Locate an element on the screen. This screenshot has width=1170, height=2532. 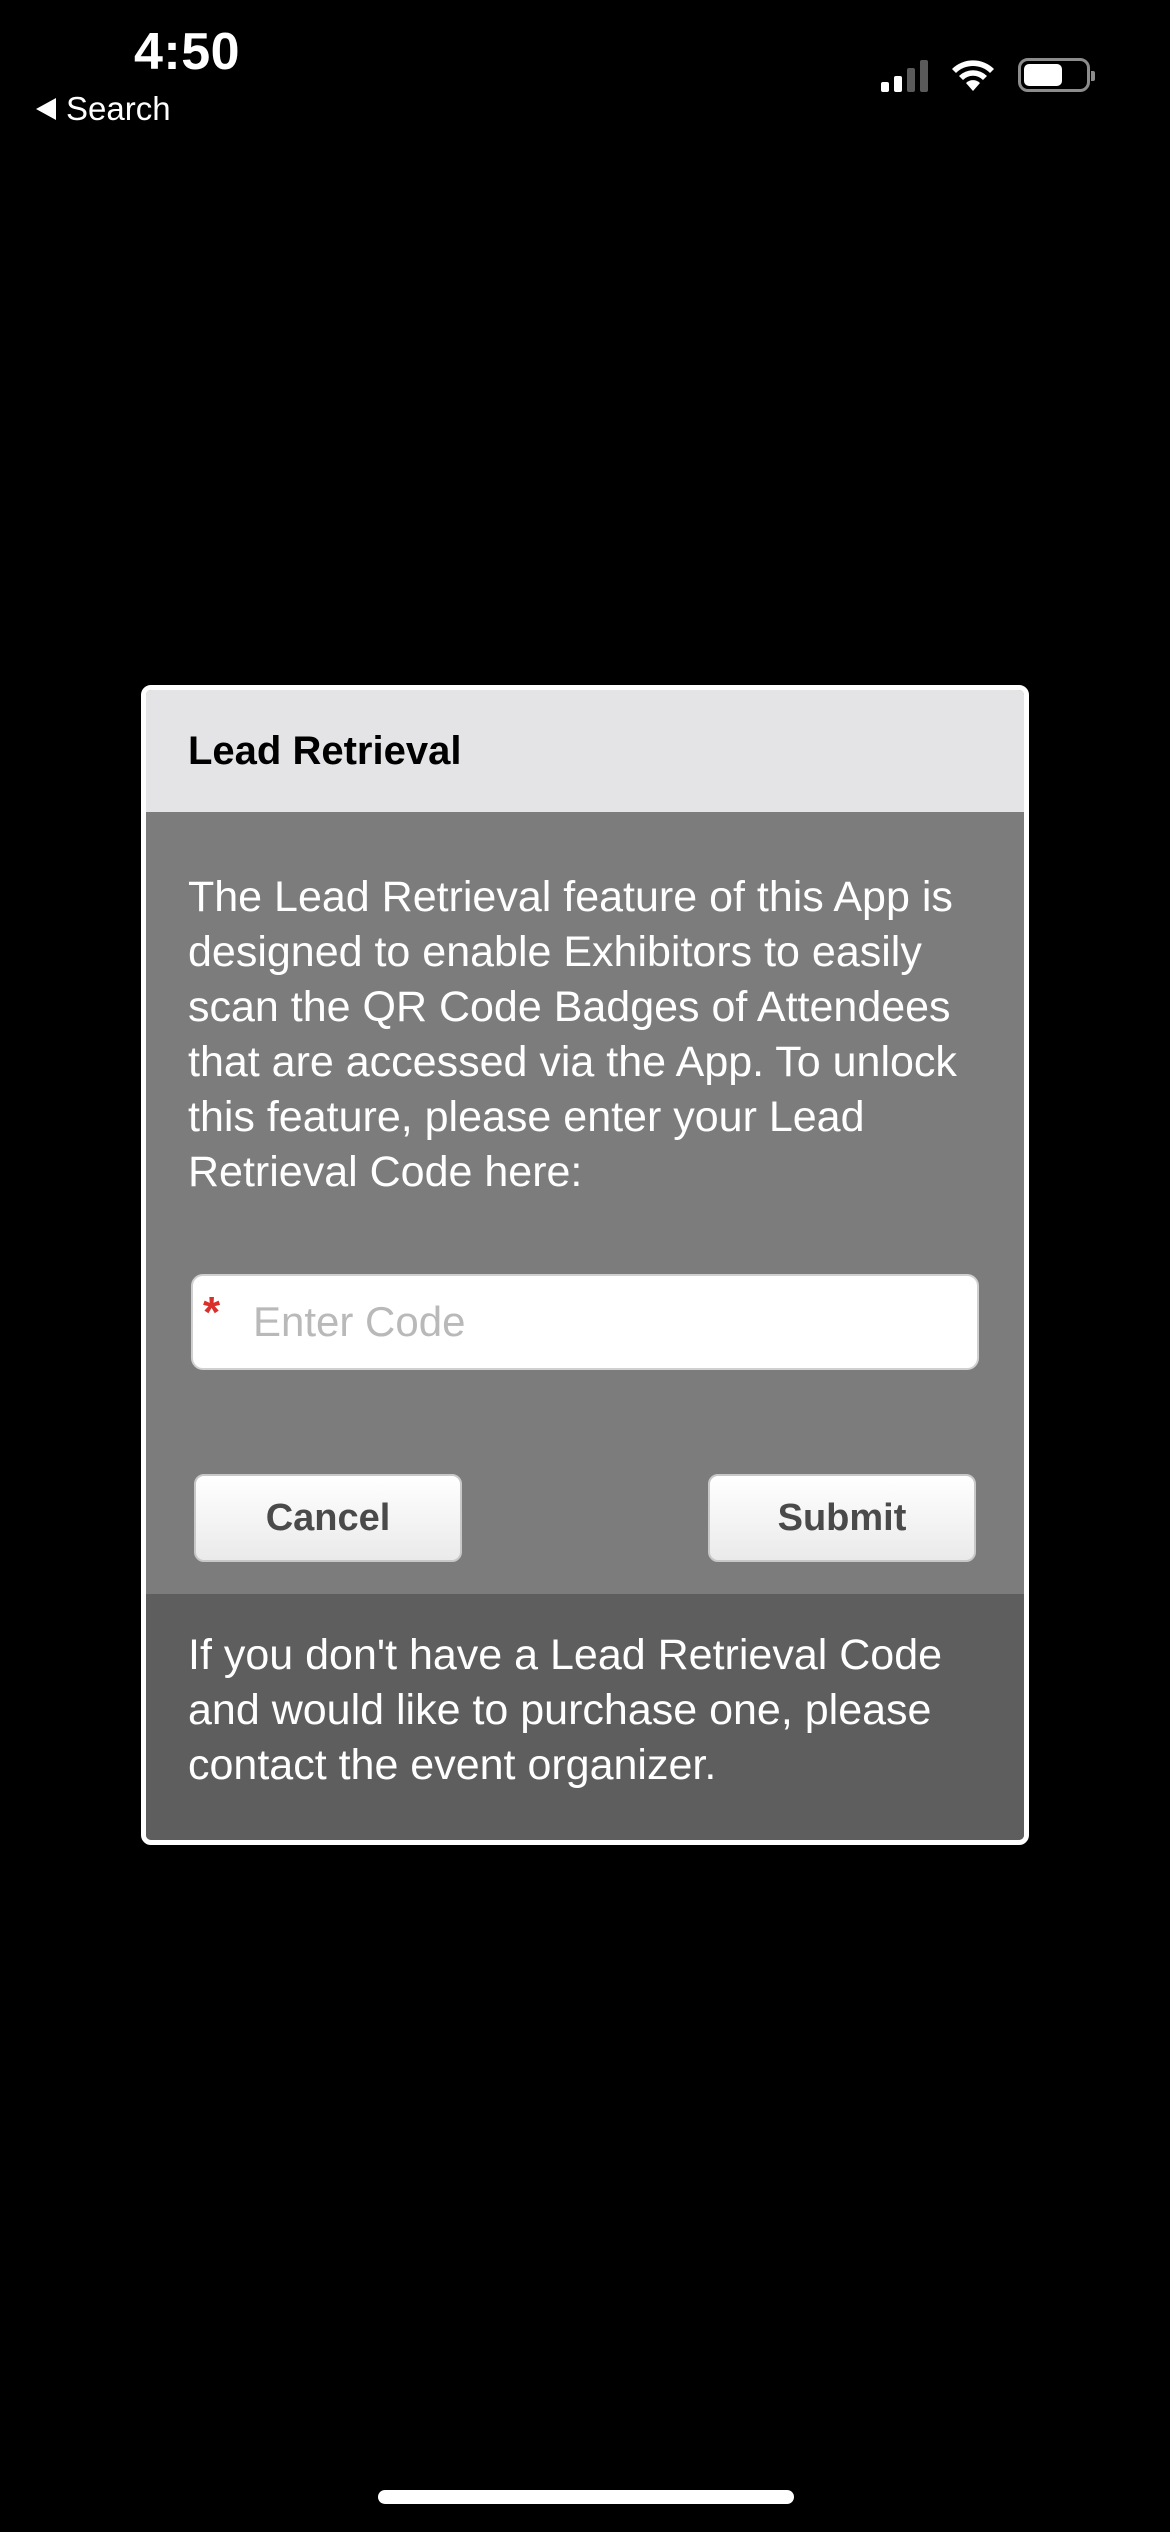
wifi-icon is located at coordinates (973, 75).